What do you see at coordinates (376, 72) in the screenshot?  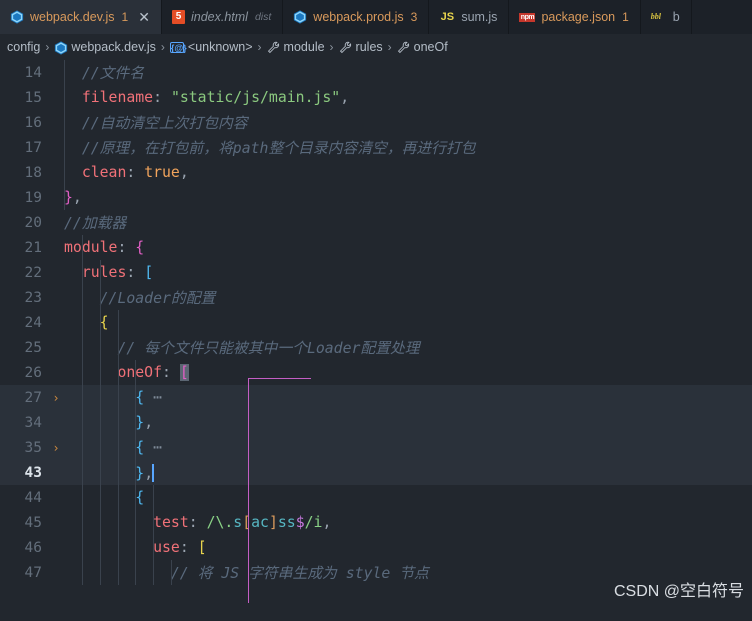 I see `code-line: 14 //文件名` at bounding box center [376, 72].